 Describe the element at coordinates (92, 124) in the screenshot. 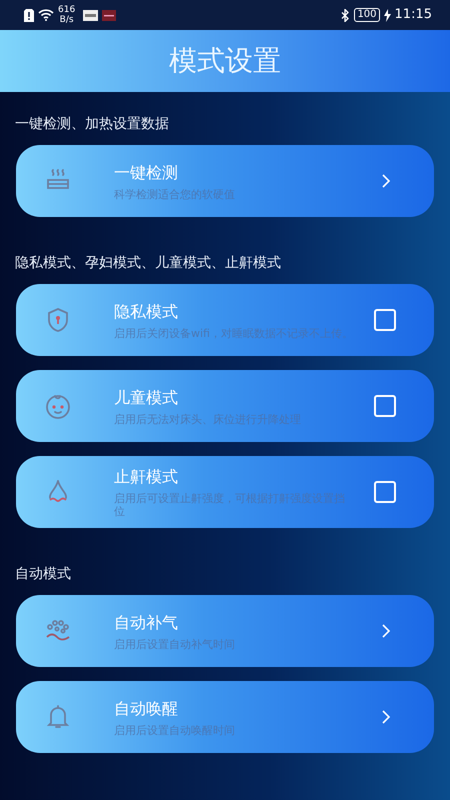

I see `section-label: 一键检测、加热设置数据` at that location.